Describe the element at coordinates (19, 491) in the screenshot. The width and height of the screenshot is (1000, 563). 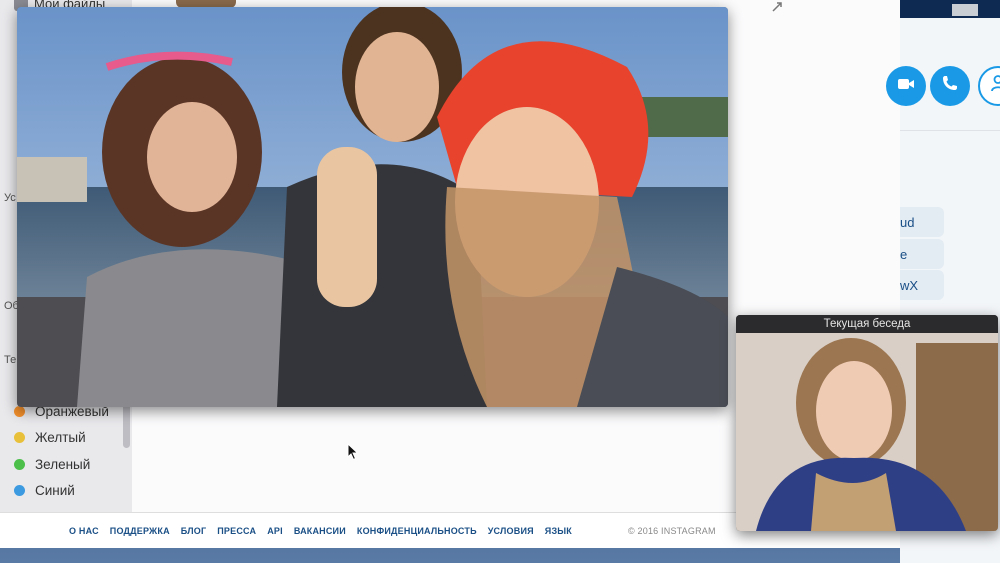
I see `blue-tag-dot-icon` at that location.